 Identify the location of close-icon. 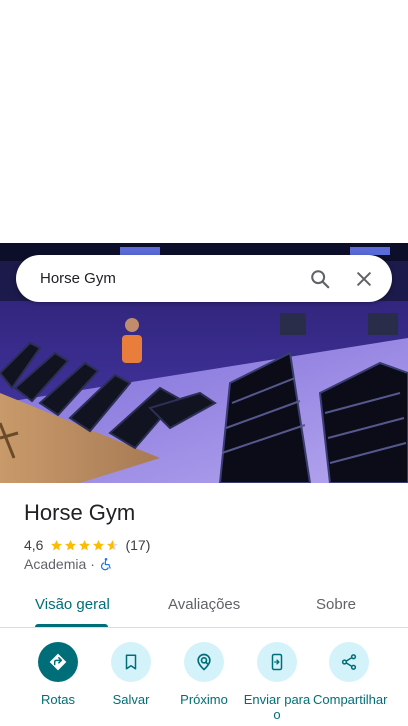
(364, 278).